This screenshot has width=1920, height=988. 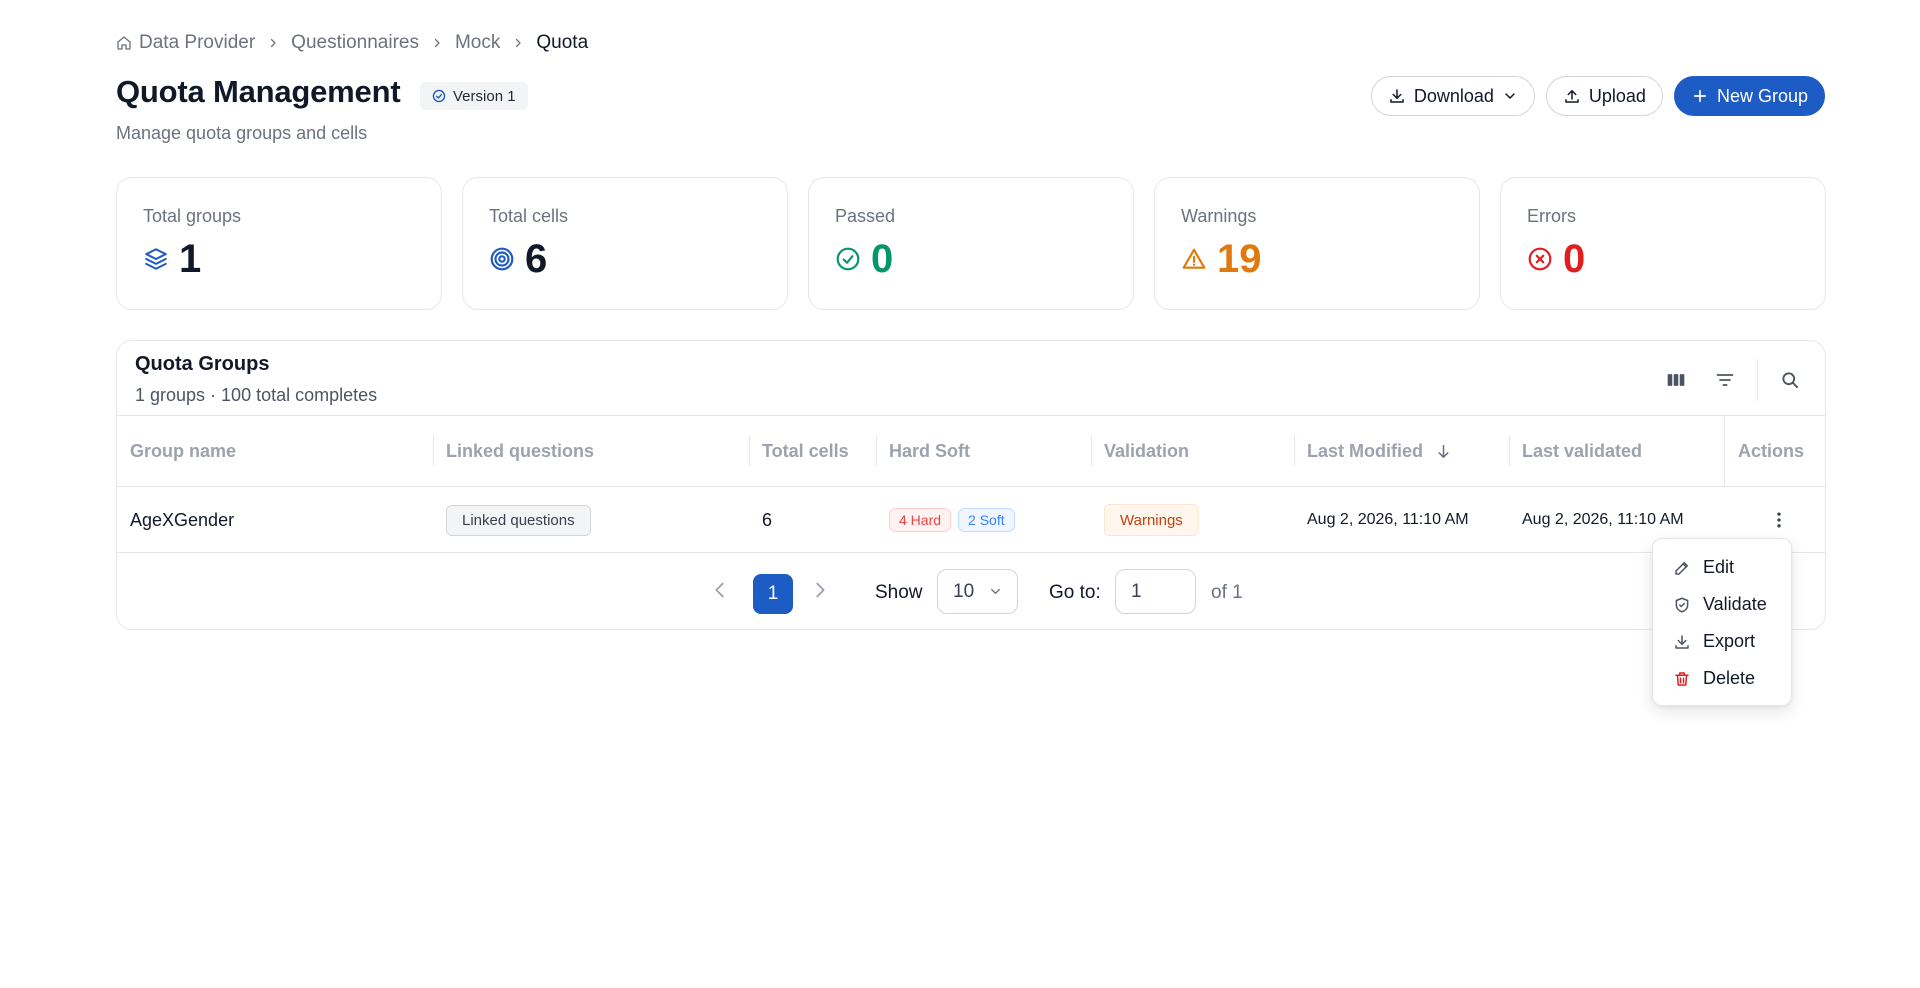 What do you see at coordinates (1540, 259) in the screenshot?
I see `x-circle-icon` at bounding box center [1540, 259].